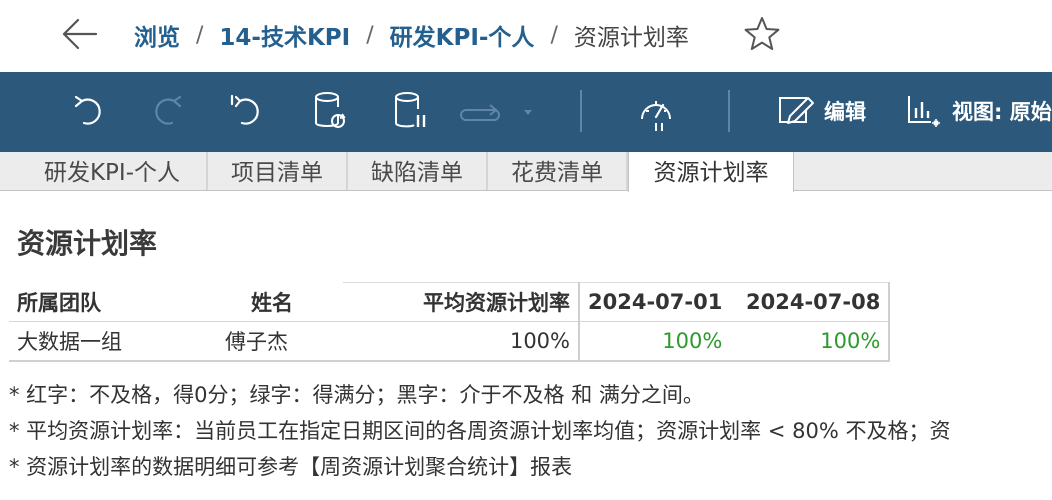 The height and width of the screenshot is (500, 1052). I want to click on replay-button, so click(500, 111).